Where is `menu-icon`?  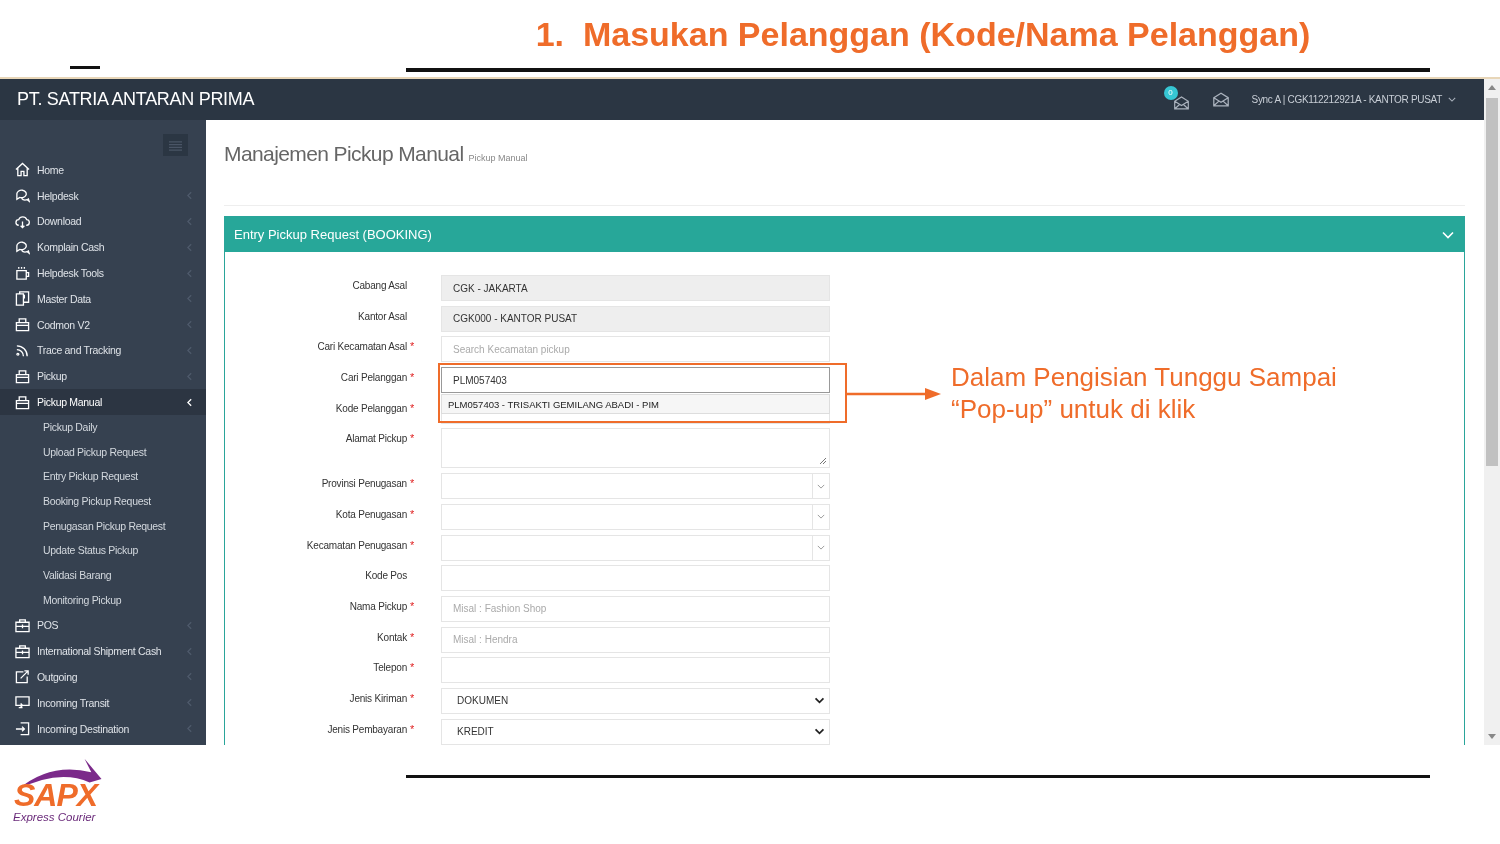 menu-icon is located at coordinates (175, 145).